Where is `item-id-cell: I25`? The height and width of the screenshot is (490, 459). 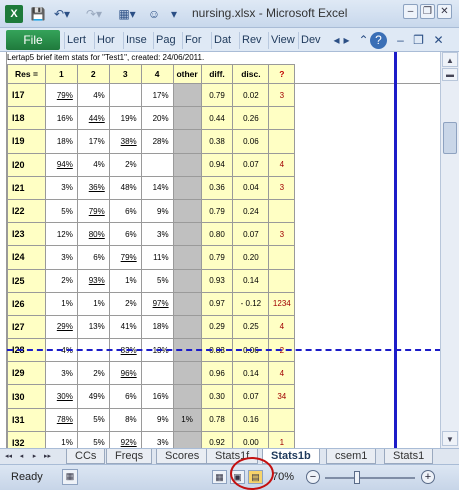 item-id-cell: I25 is located at coordinates (26, 280).